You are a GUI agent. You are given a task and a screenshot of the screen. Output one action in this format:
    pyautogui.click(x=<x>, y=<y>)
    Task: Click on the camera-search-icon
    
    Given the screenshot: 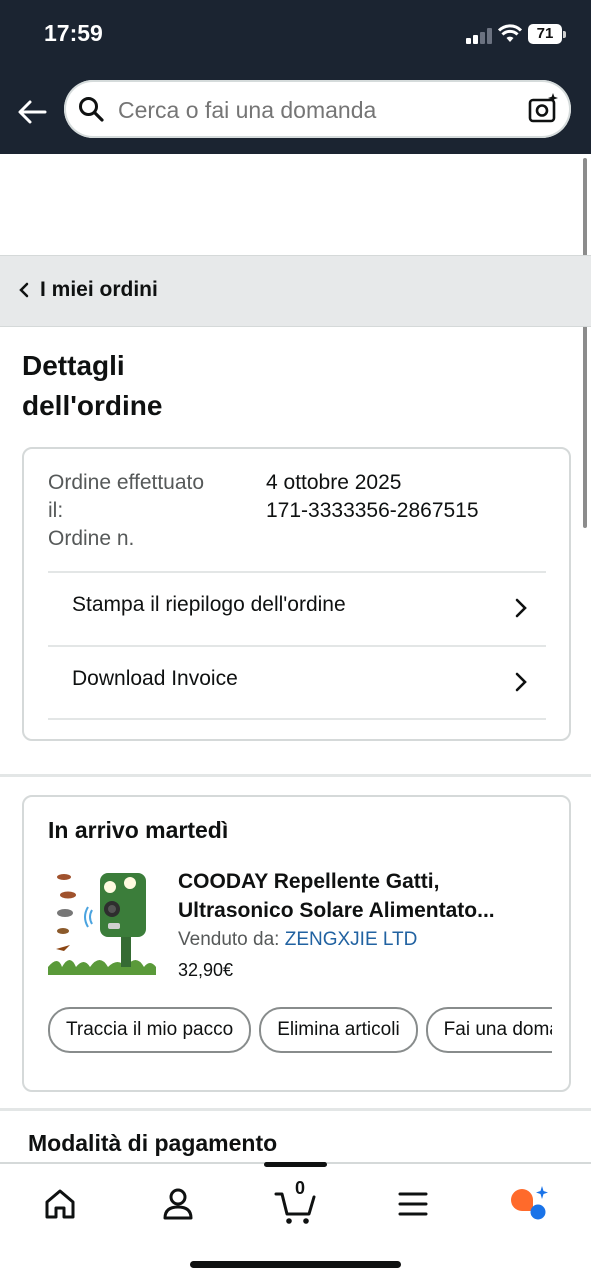 What is the action you would take?
    pyautogui.click(x=543, y=108)
    